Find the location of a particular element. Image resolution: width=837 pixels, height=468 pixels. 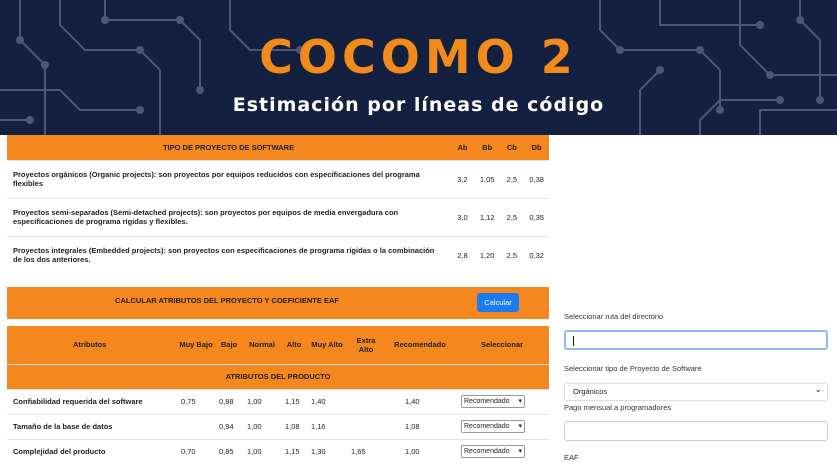

value-ab: 2,8 is located at coordinates (462, 254).